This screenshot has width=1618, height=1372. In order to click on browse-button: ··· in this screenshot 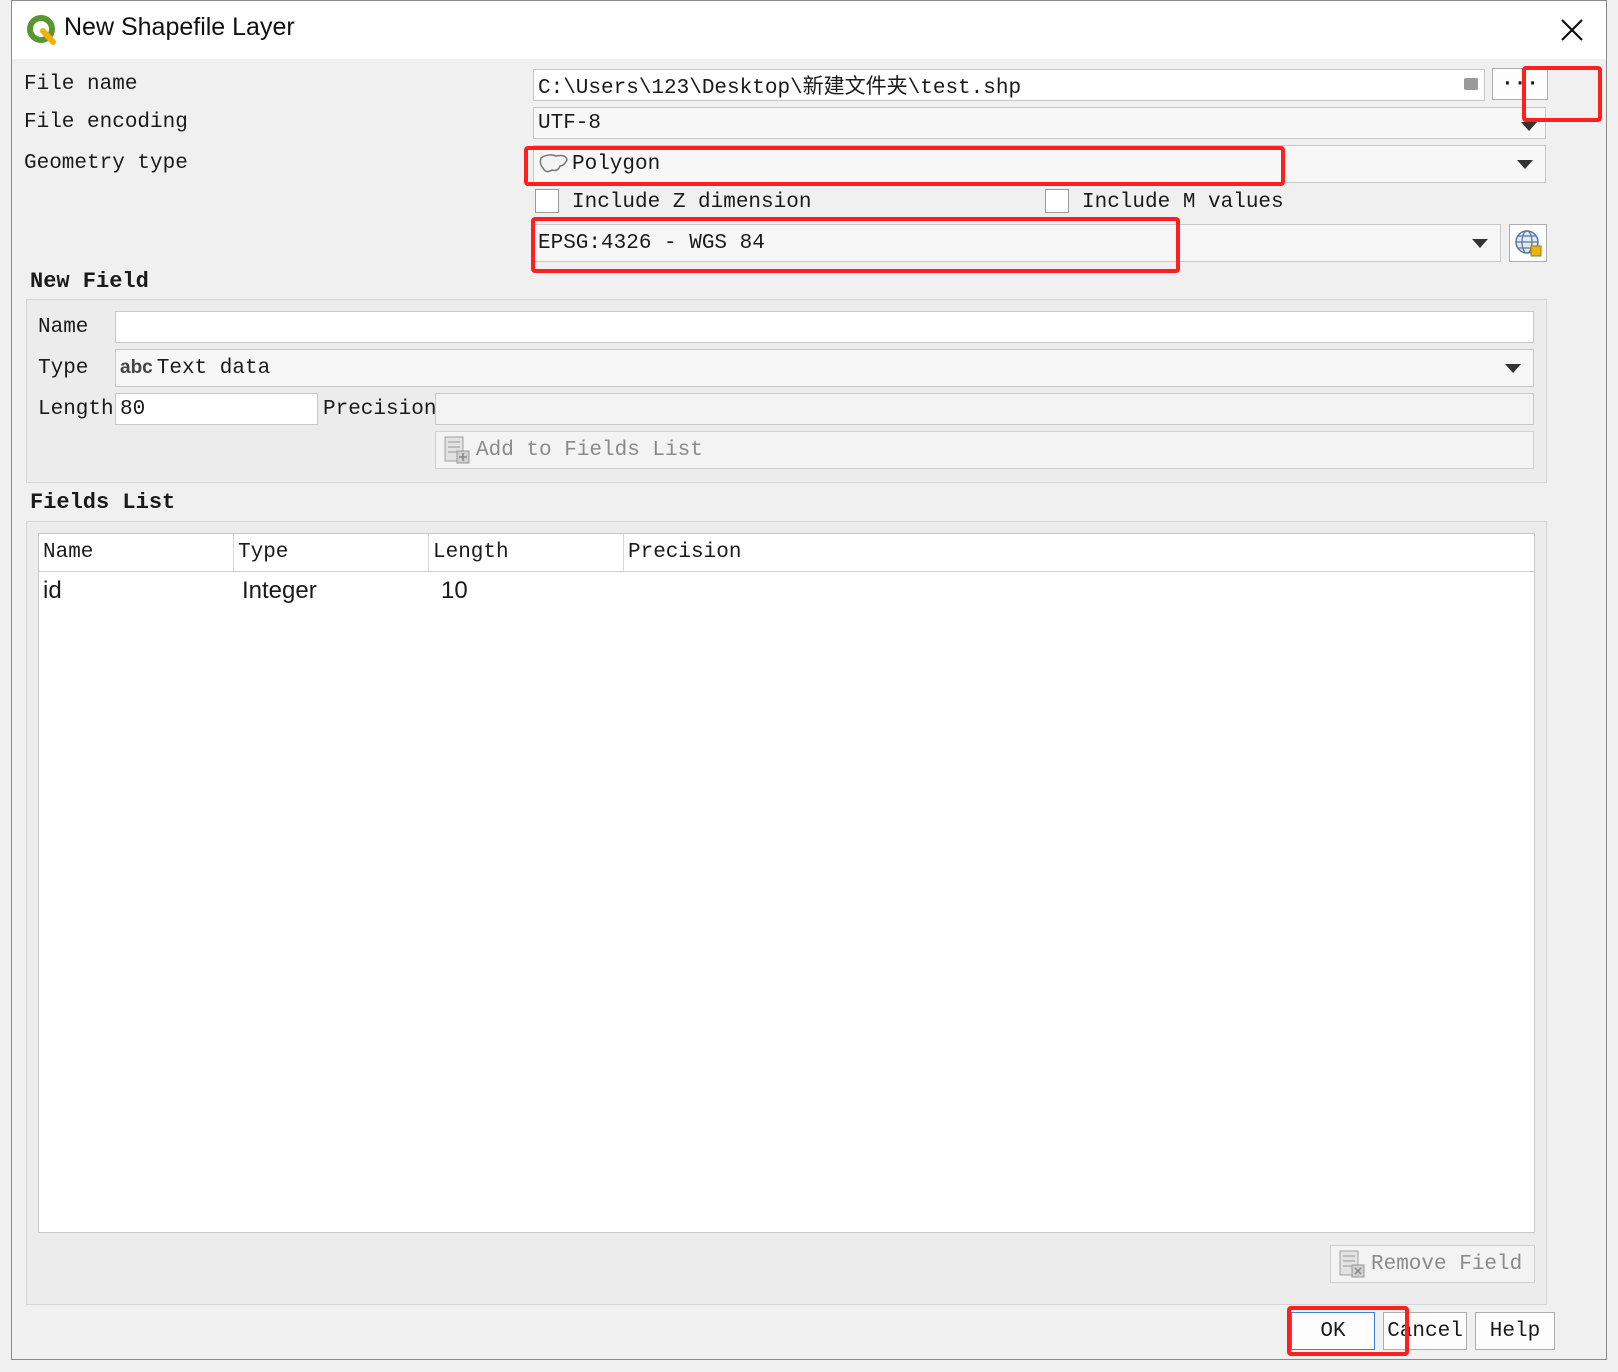, I will do `click(1520, 84)`.